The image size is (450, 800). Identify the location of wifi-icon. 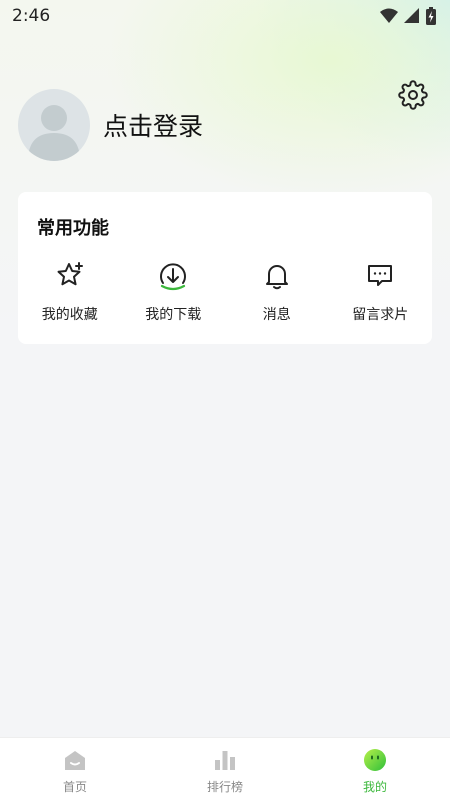
(389, 15).